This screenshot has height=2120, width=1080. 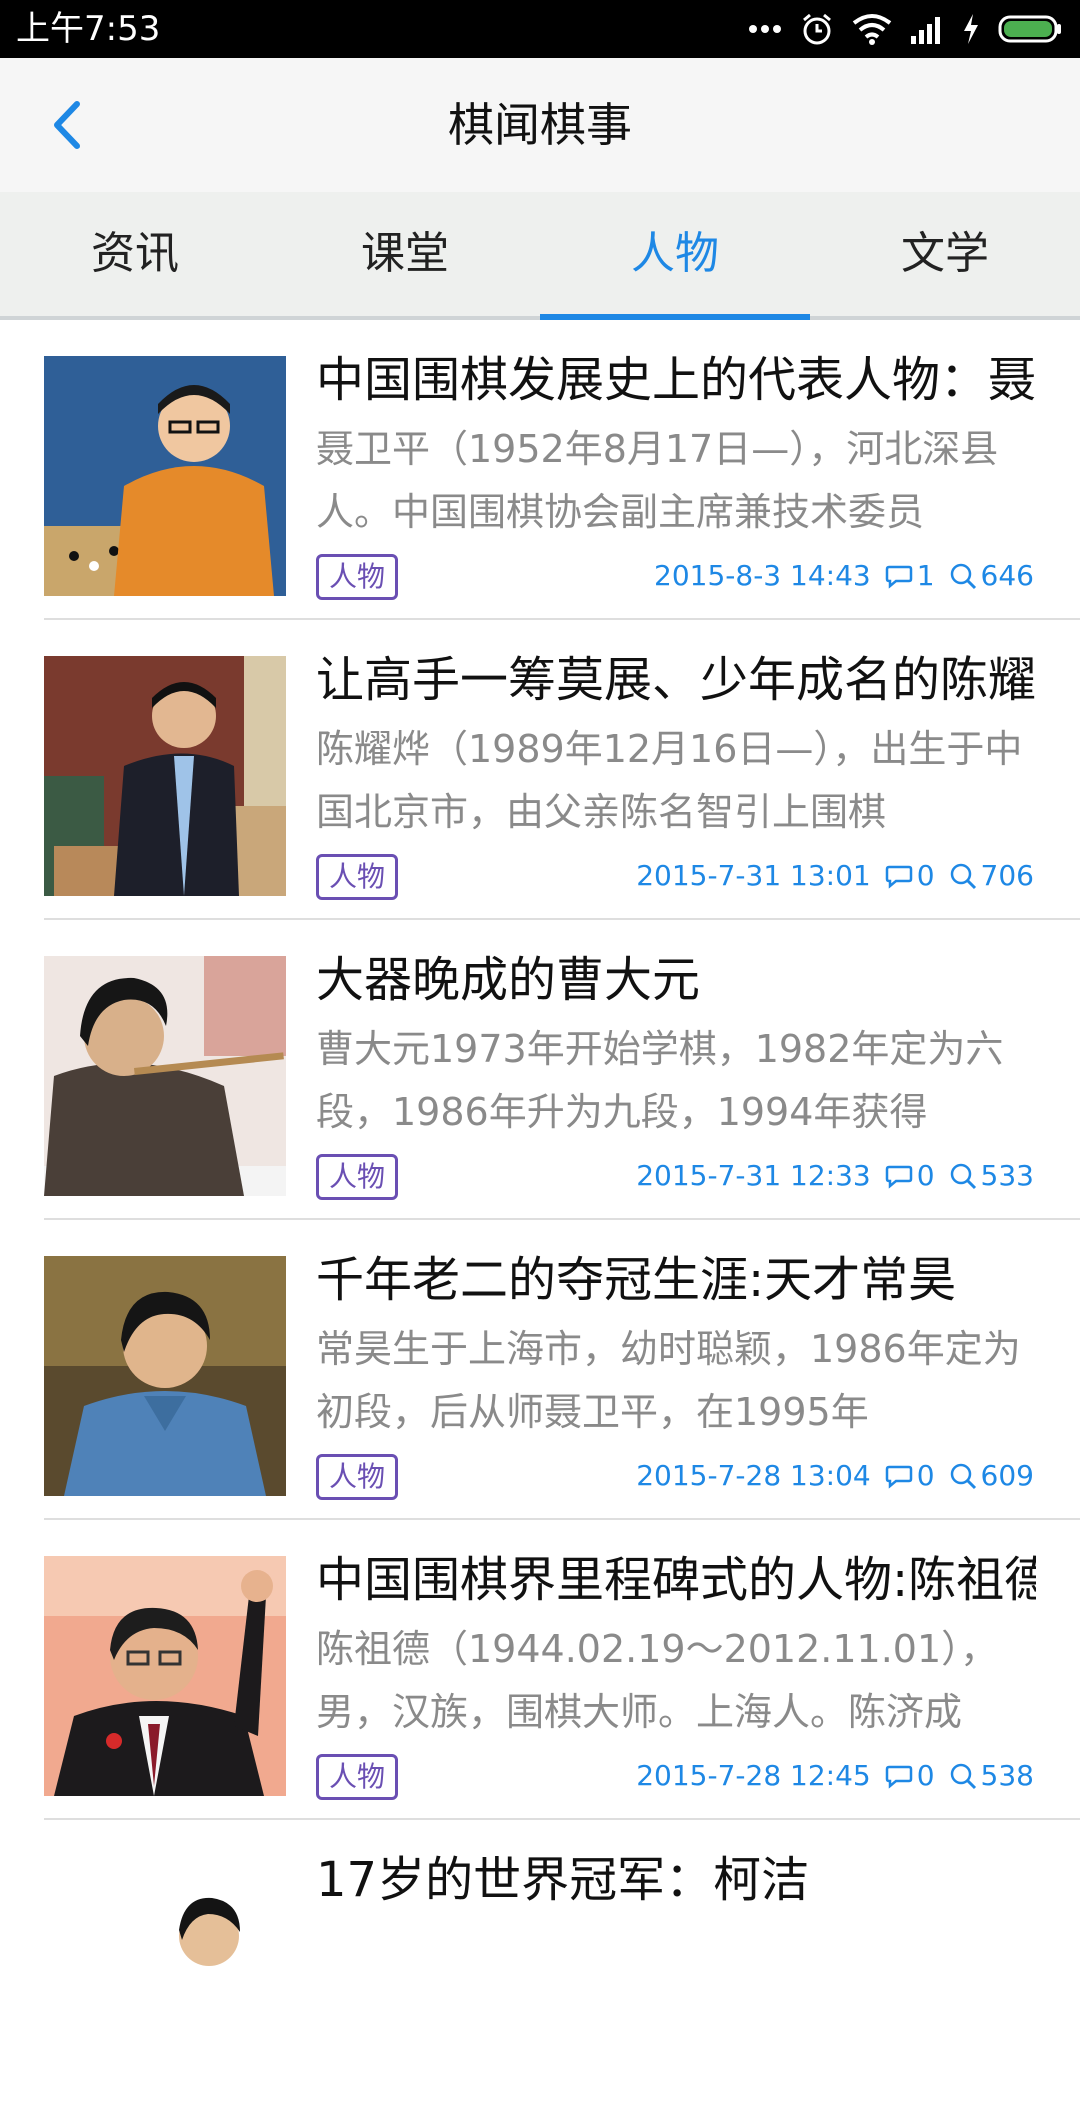 I want to click on article-title: 让高手一筹莫展、少年成名的陈耀烨, so click(x=676, y=680).